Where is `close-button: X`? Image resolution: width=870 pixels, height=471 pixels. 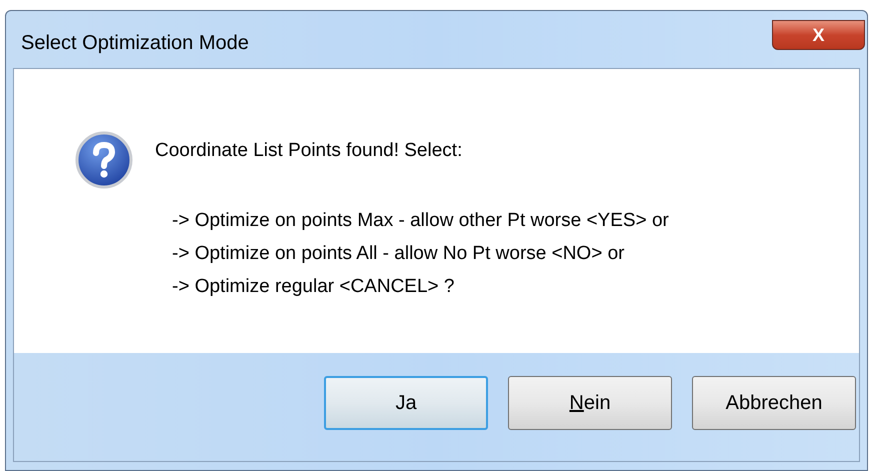
close-button: X is located at coordinates (818, 35).